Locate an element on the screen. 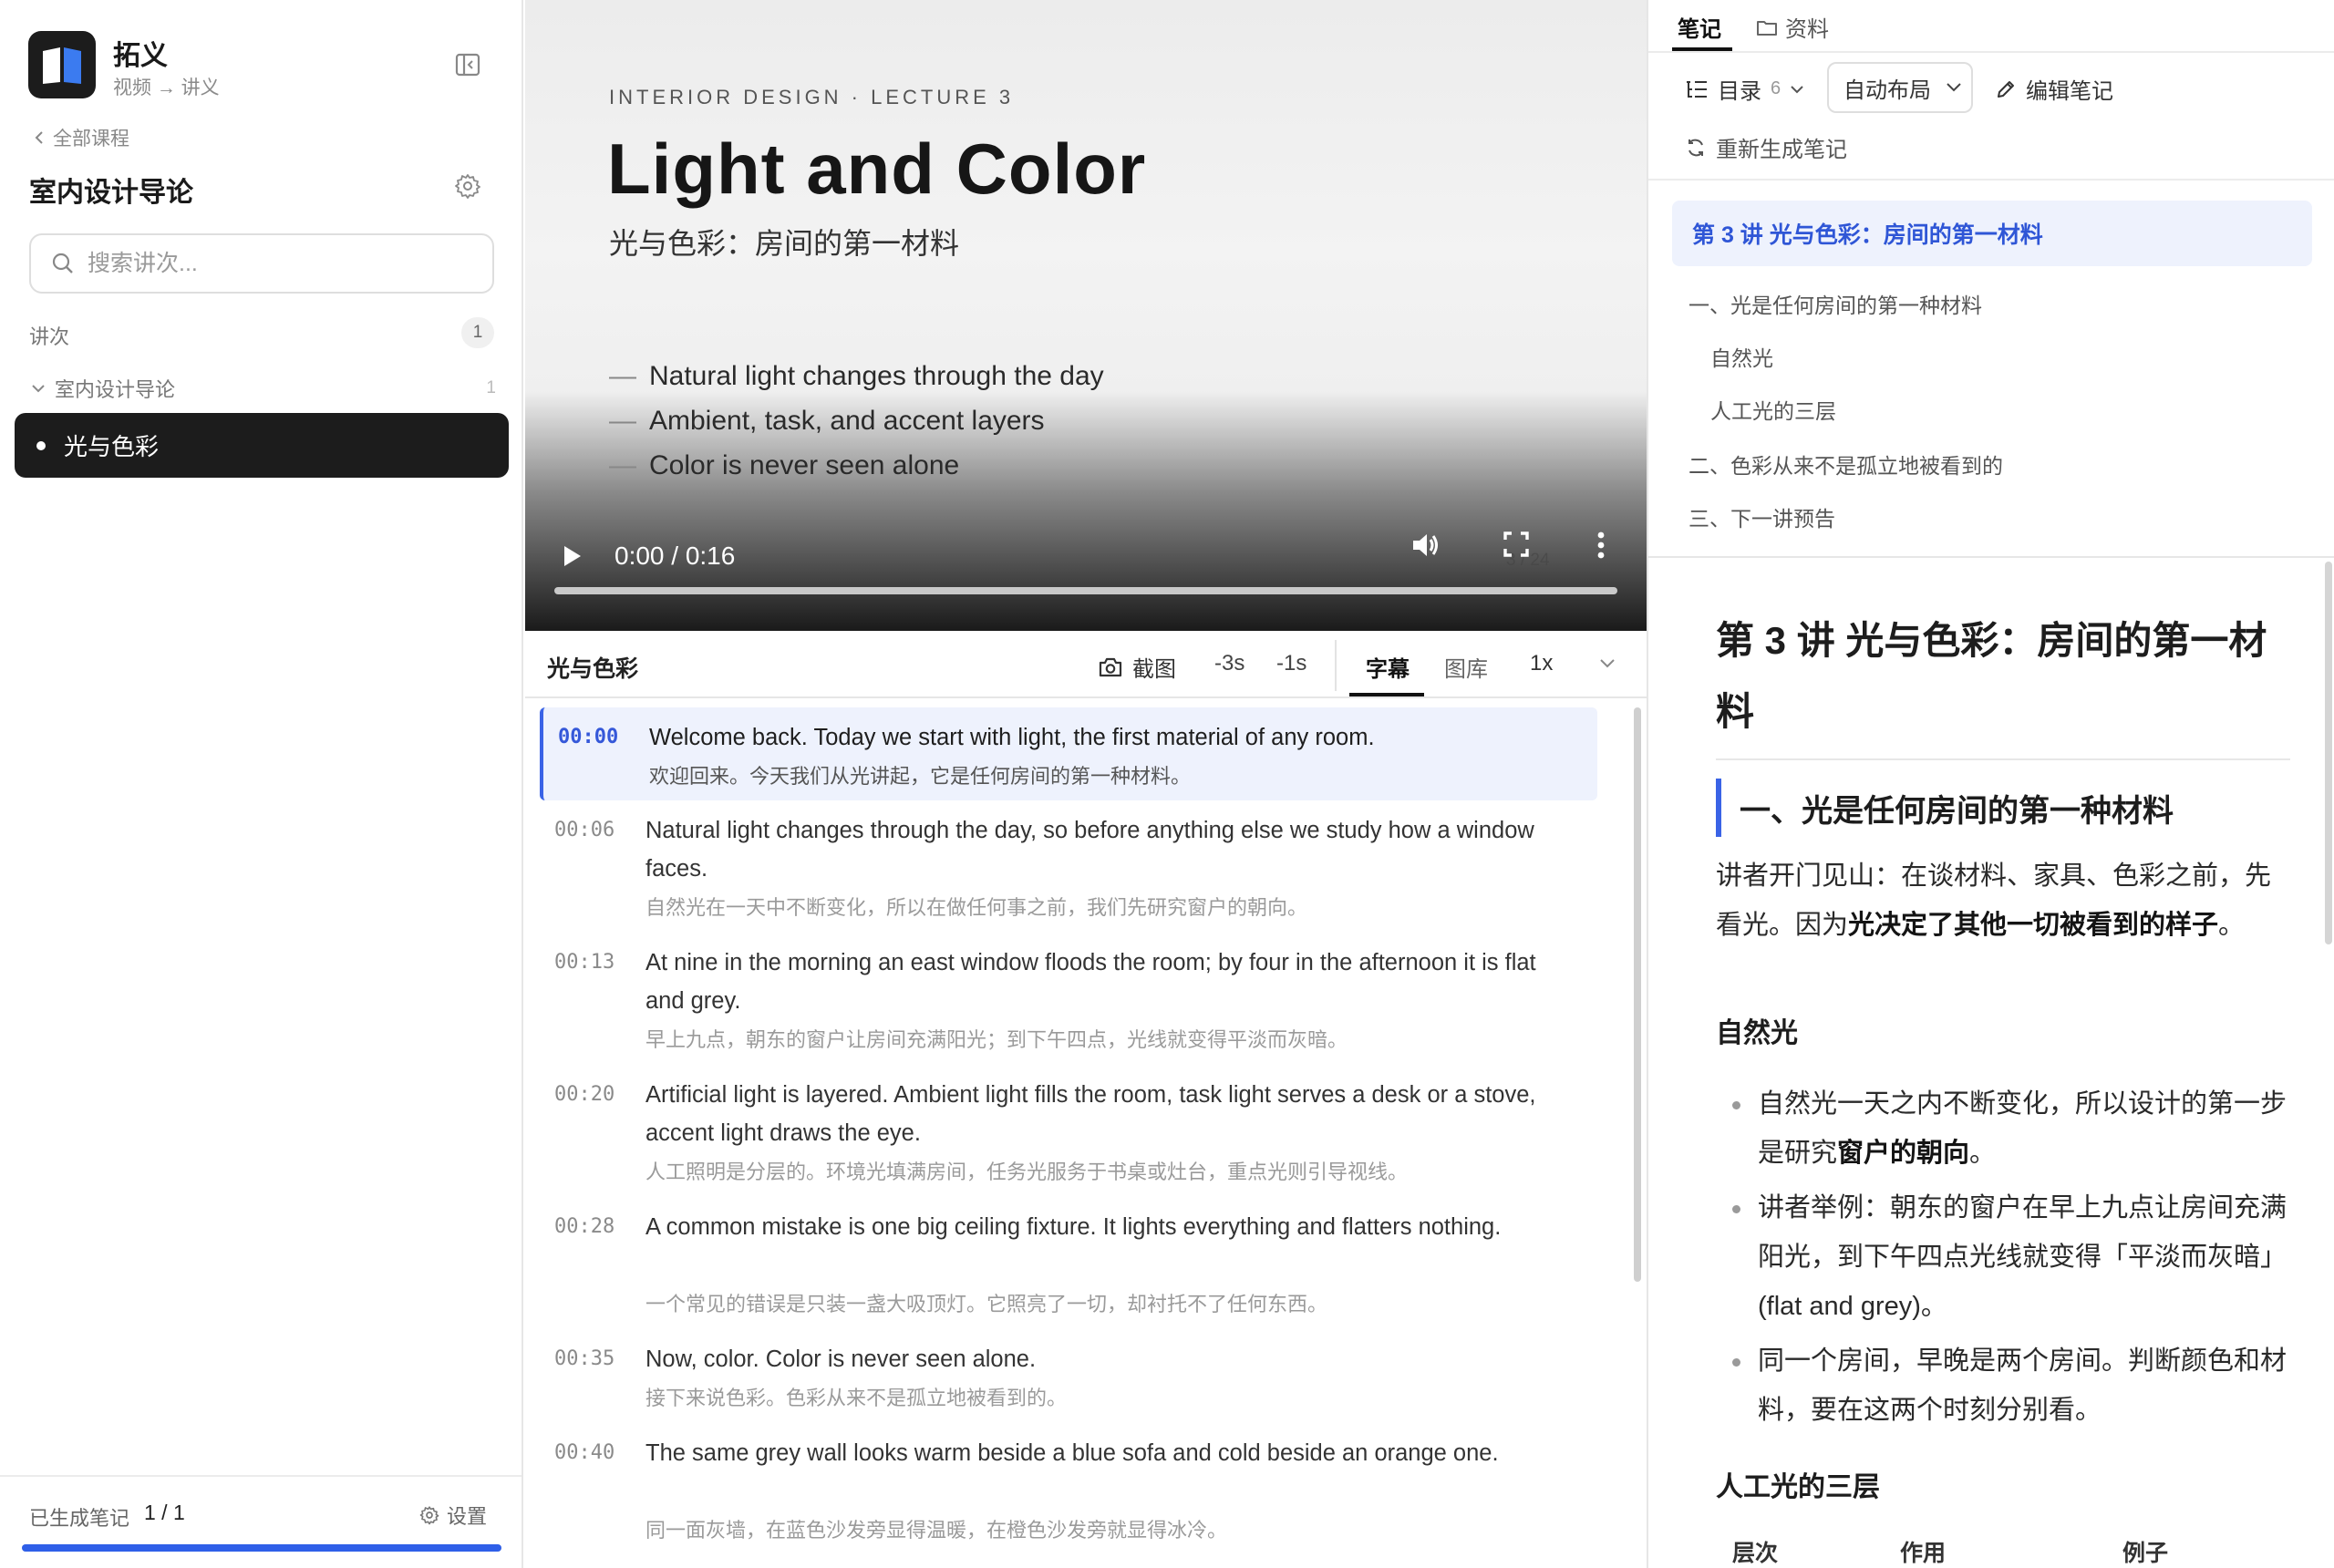  book-icon is located at coordinates (62, 65).